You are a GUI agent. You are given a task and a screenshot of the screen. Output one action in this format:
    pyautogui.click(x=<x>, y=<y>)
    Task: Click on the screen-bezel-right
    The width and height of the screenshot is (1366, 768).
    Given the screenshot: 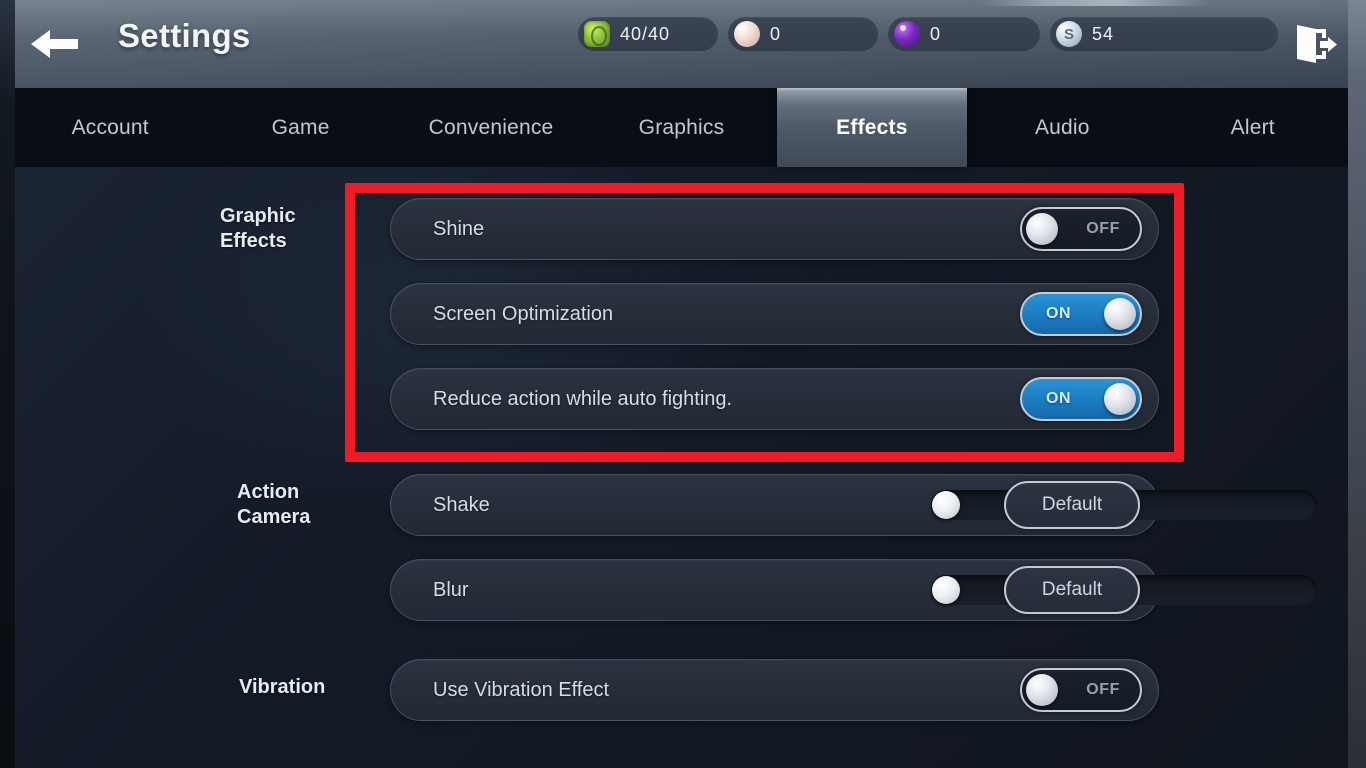 What is the action you would take?
    pyautogui.click(x=1357, y=384)
    